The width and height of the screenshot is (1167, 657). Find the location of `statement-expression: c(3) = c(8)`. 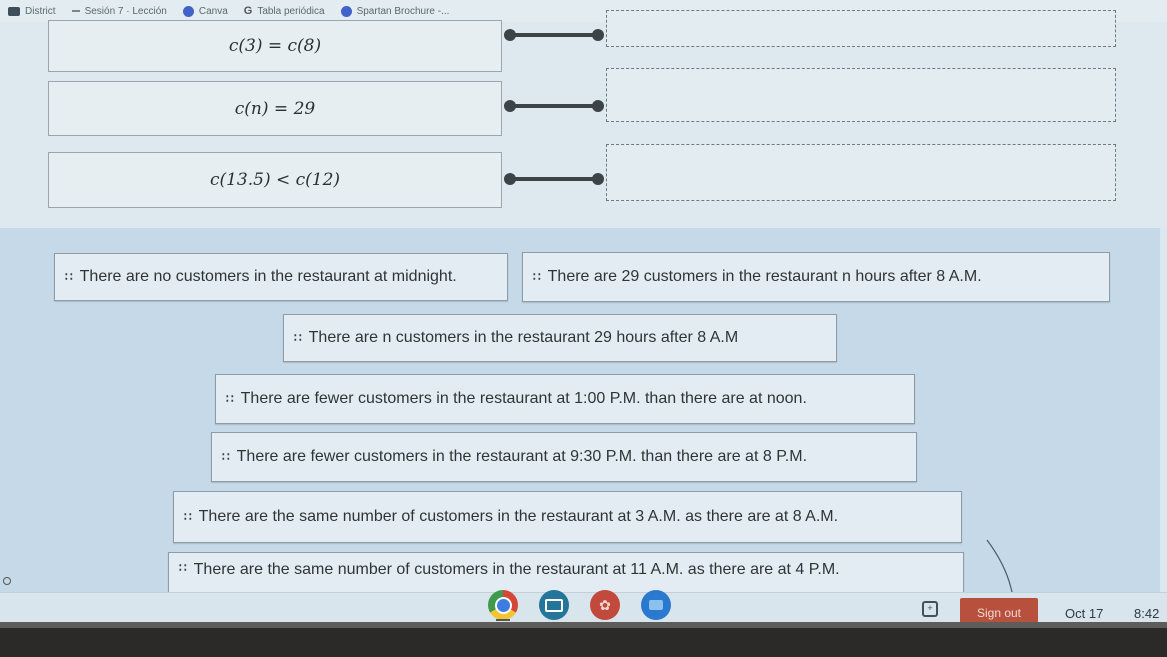

statement-expression: c(3) = c(8) is located at coordinates (275, 46).